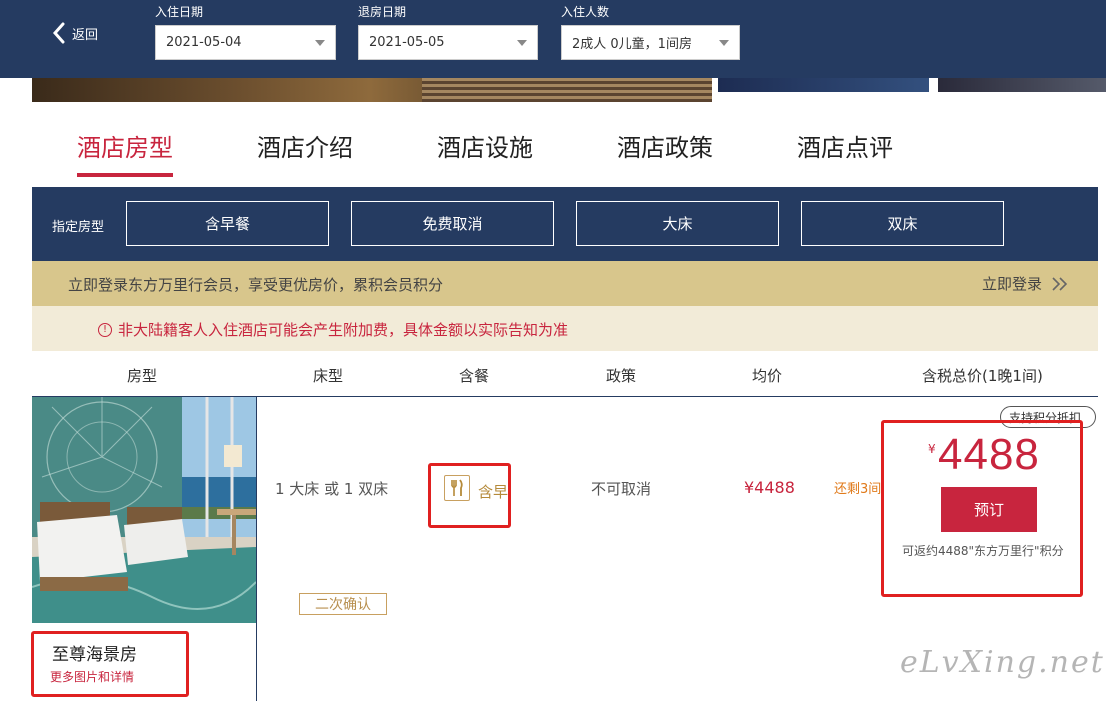  Describe the element at coordinates (1060, 283) in the screenshot. I see `double-chevron-right-icon` at that location.